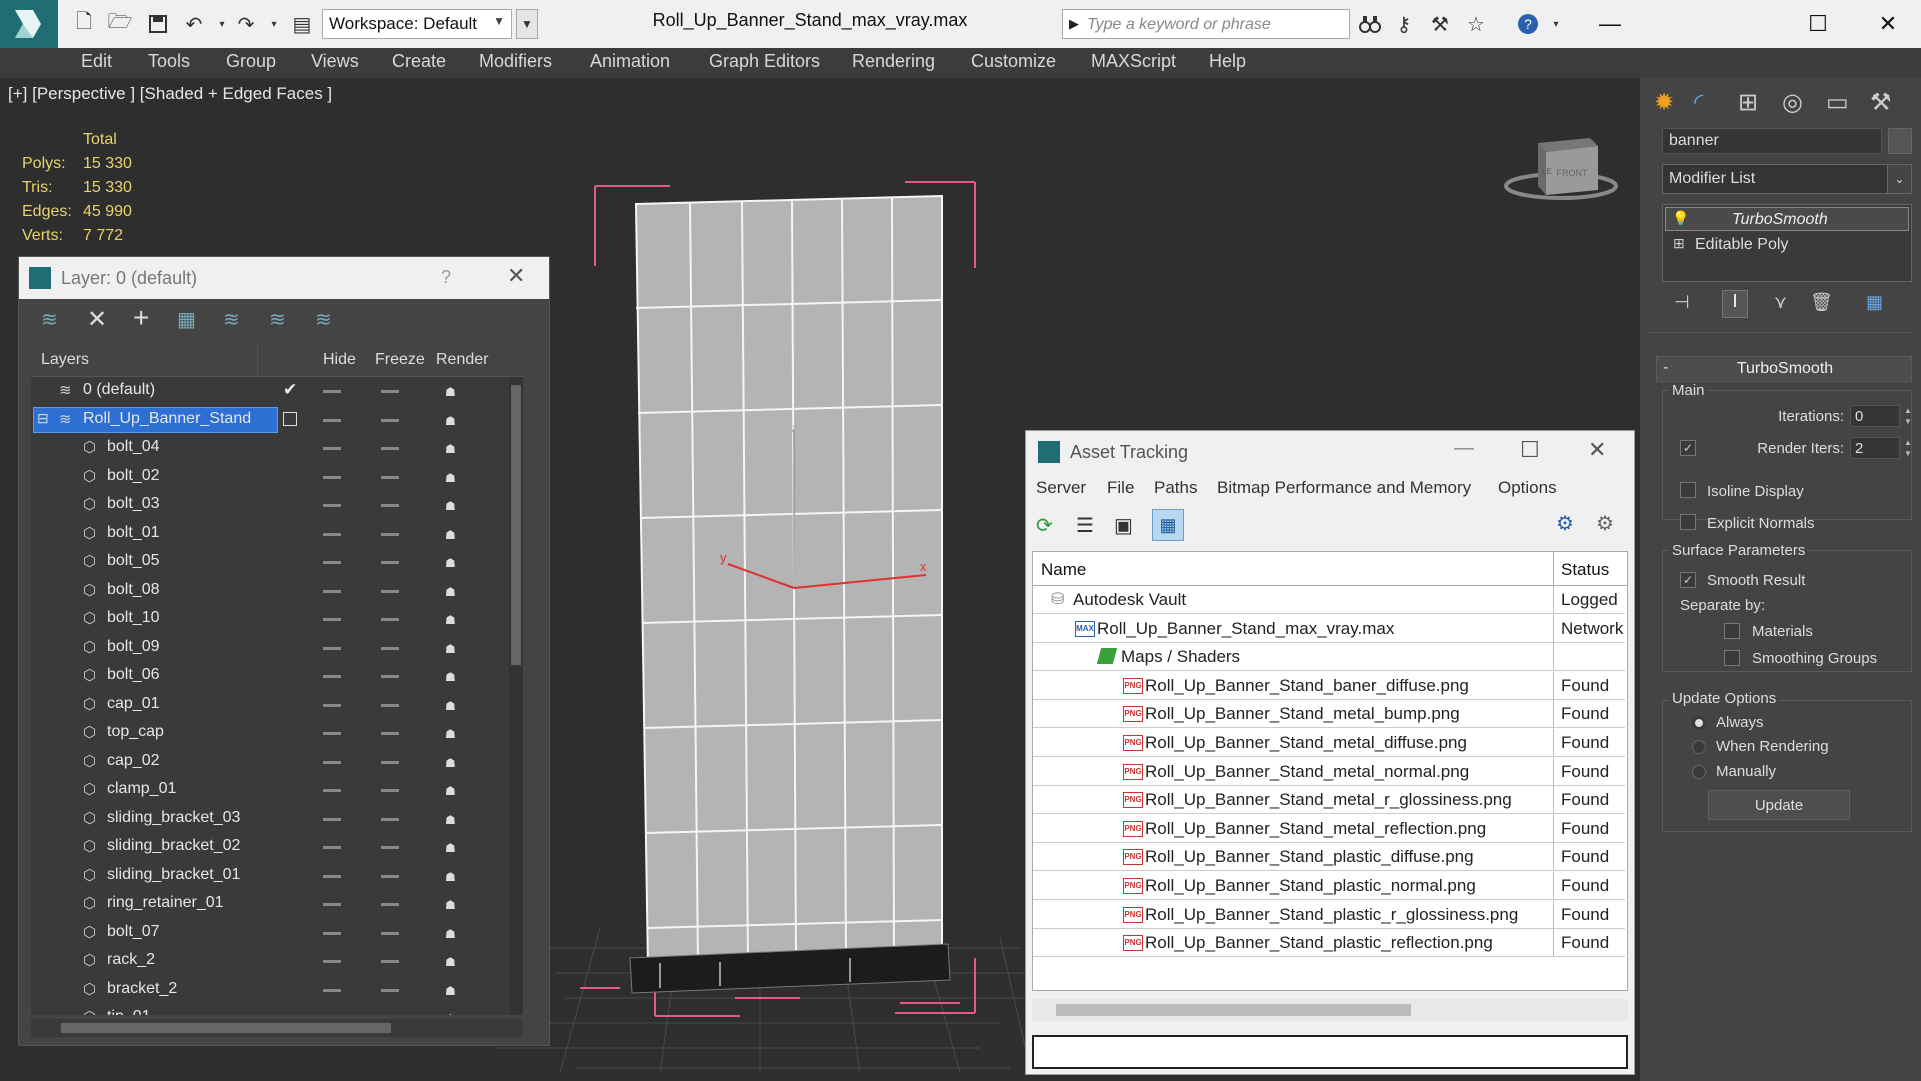 This screenshot has width=1921, height=1081. What do you see at coordinates (400, 360) in the screenshot?
I see `column-freeze: Freeze` at bounding box center [400, 360].